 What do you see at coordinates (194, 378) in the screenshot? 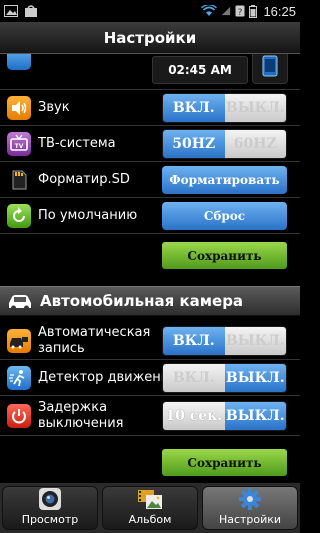
I see `motion-on-option: ВКЛ.` at bounding box center [194, 378].